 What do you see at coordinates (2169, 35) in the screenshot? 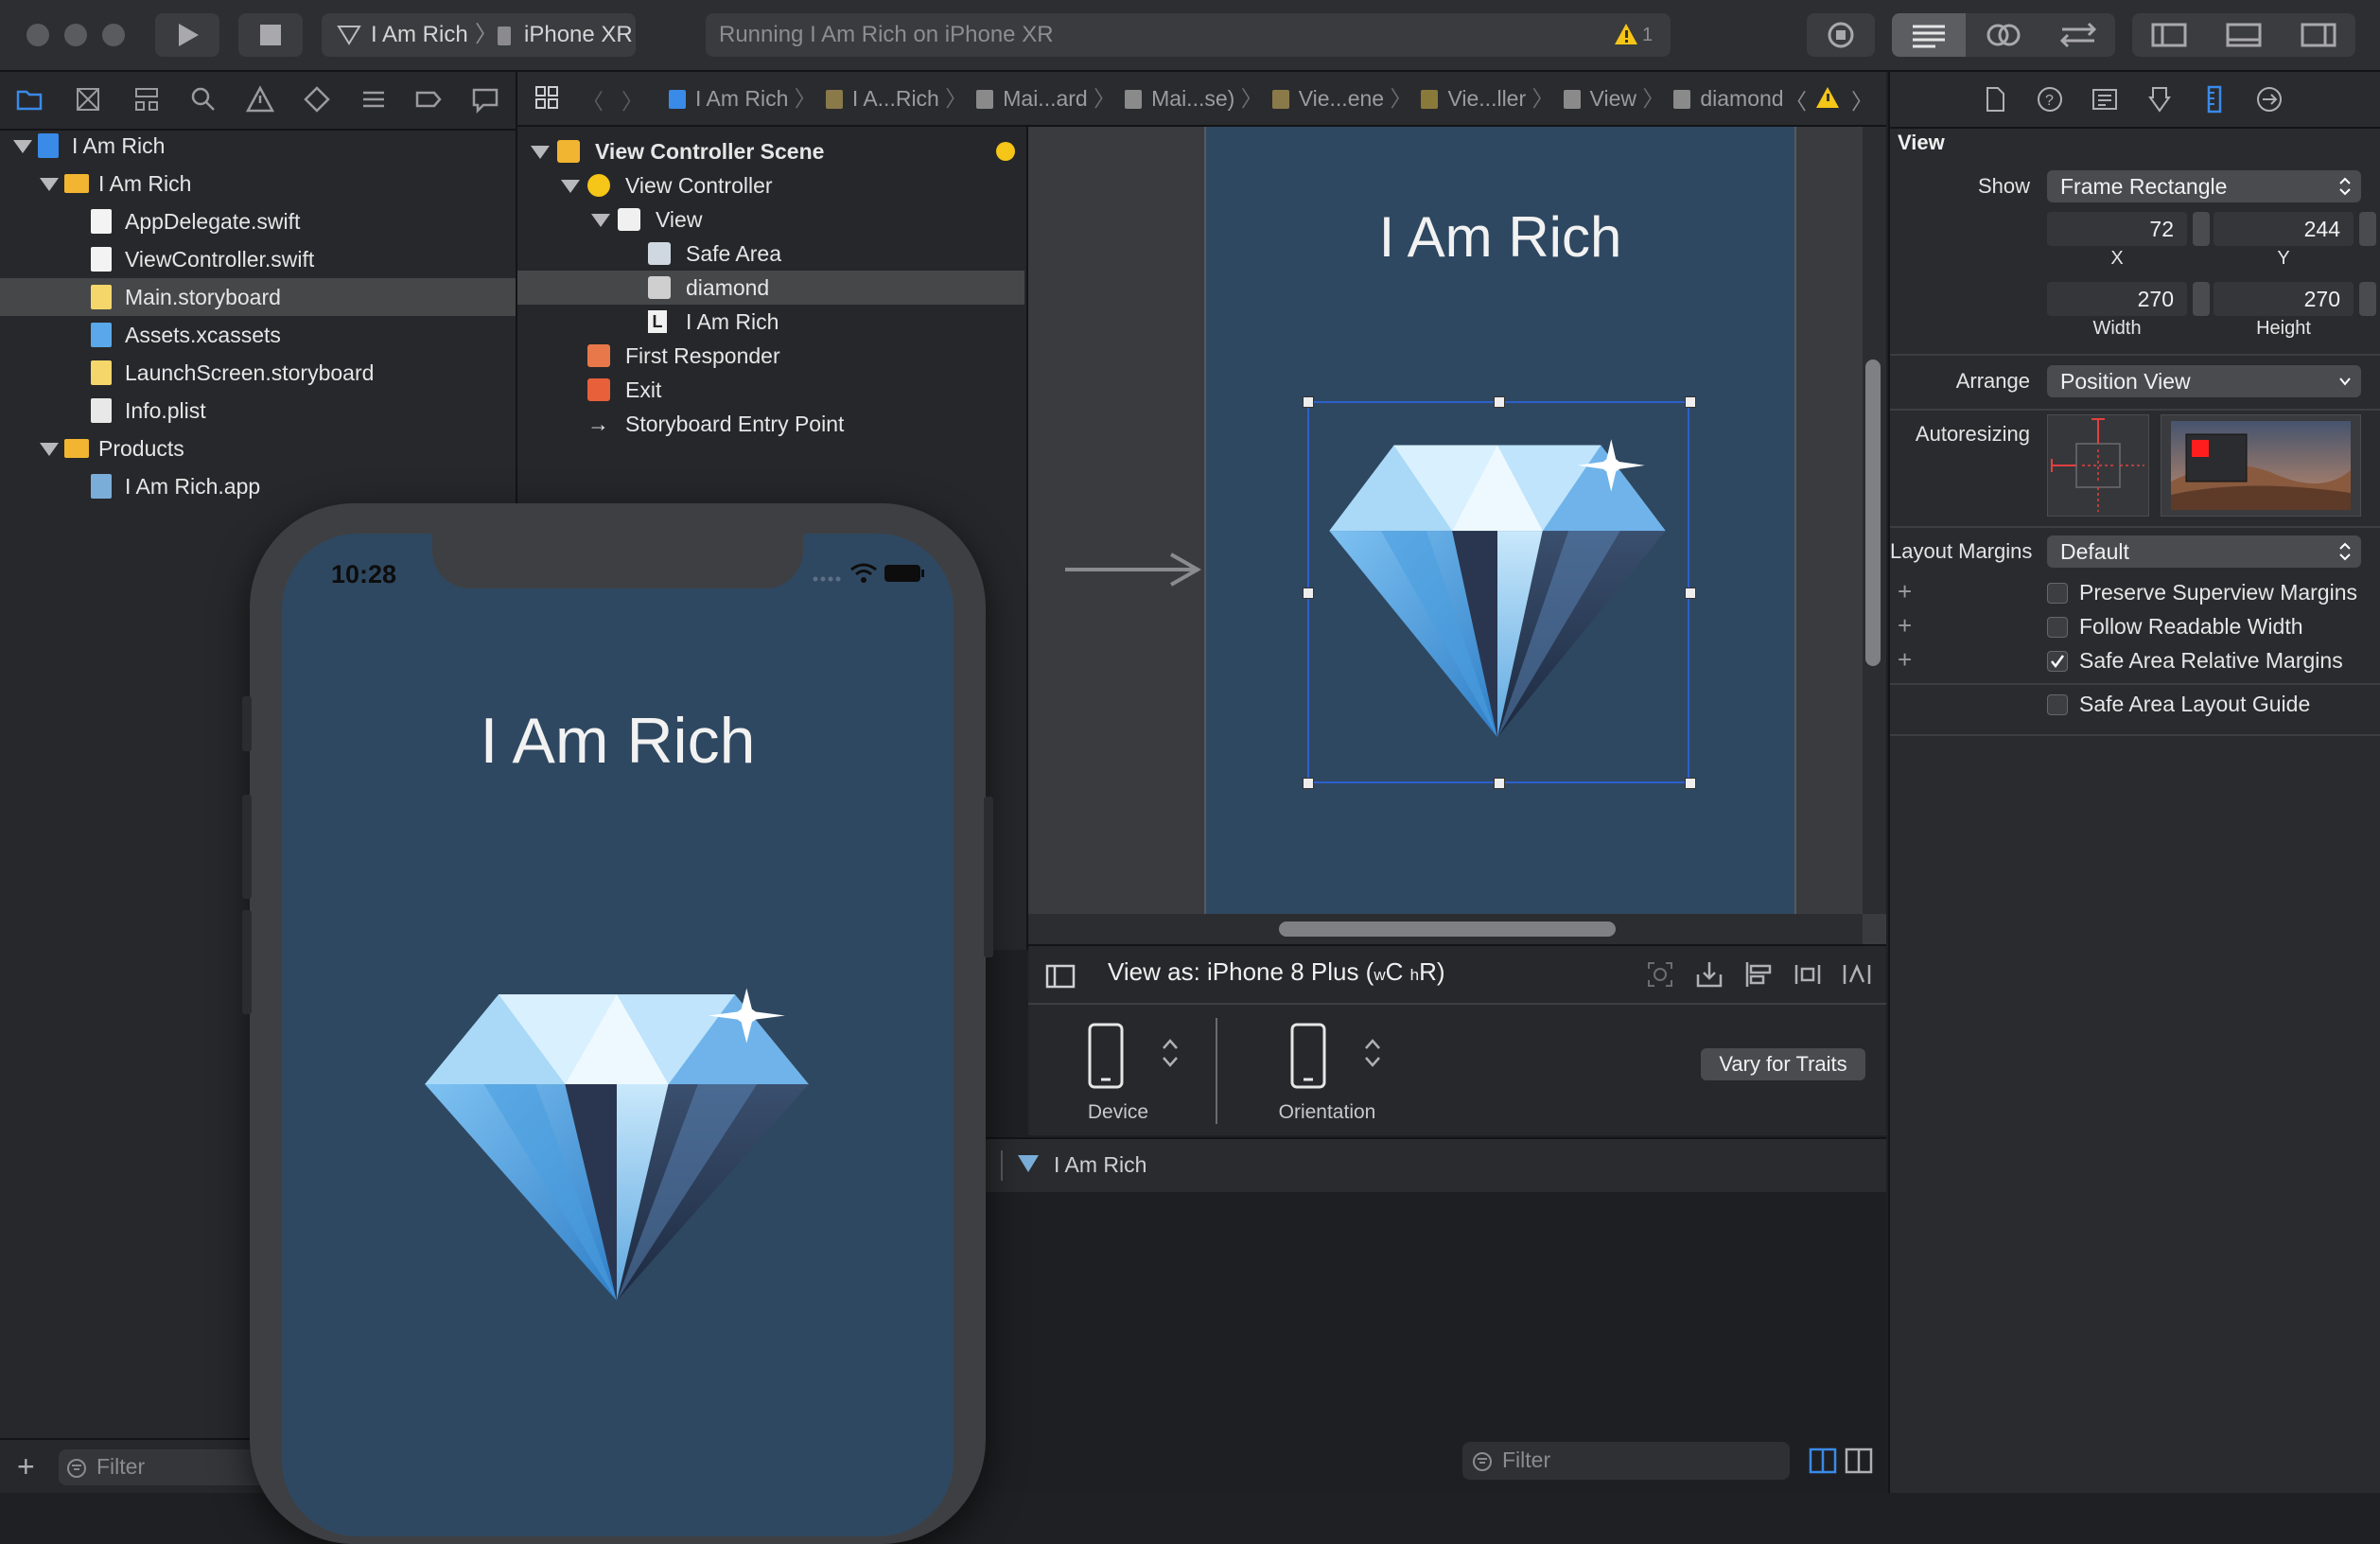
I see `toggle-navigator-button` at bounding box center [2169, 35].